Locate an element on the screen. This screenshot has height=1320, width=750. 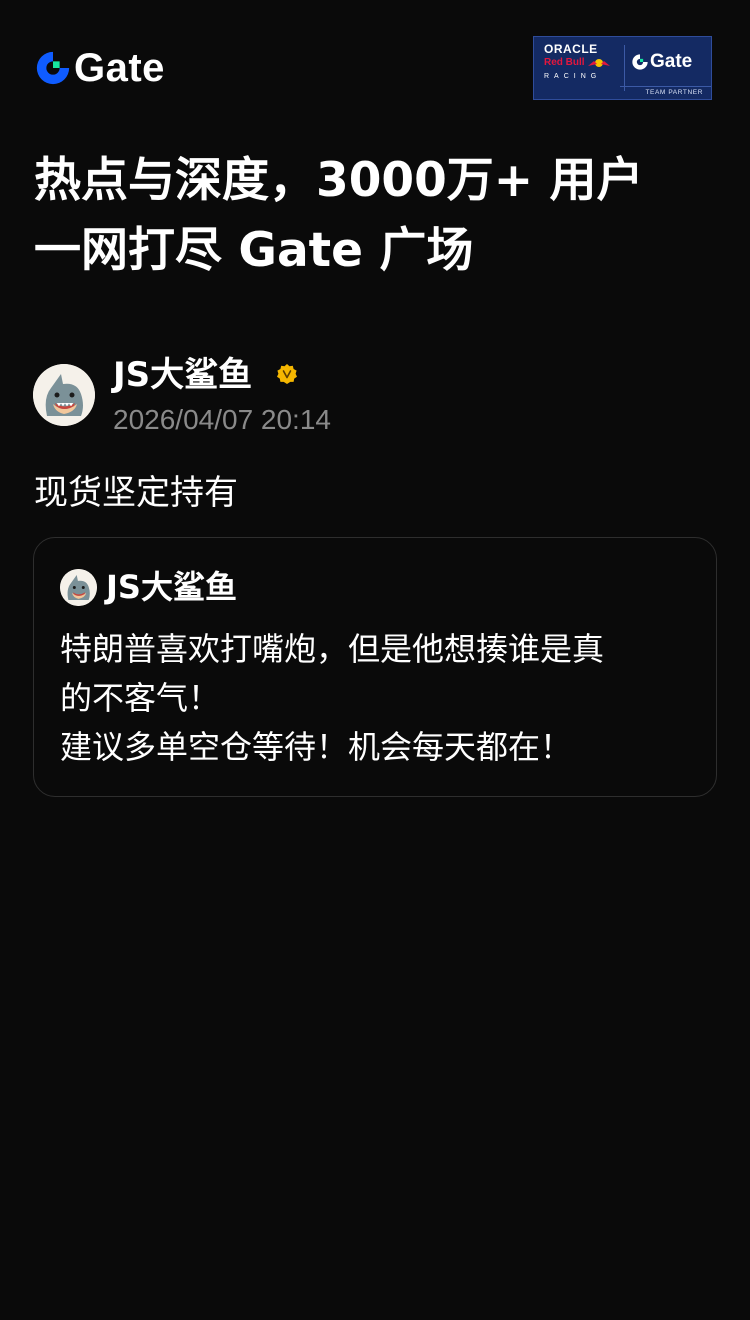
racing-text: RACING is located at coordinates (573, 76).